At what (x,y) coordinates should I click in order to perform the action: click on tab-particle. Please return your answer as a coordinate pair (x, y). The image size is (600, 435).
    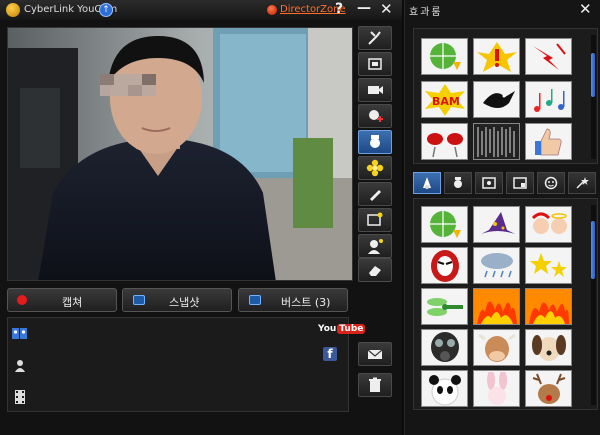
    Looking at the image, I should click on (582, 183).